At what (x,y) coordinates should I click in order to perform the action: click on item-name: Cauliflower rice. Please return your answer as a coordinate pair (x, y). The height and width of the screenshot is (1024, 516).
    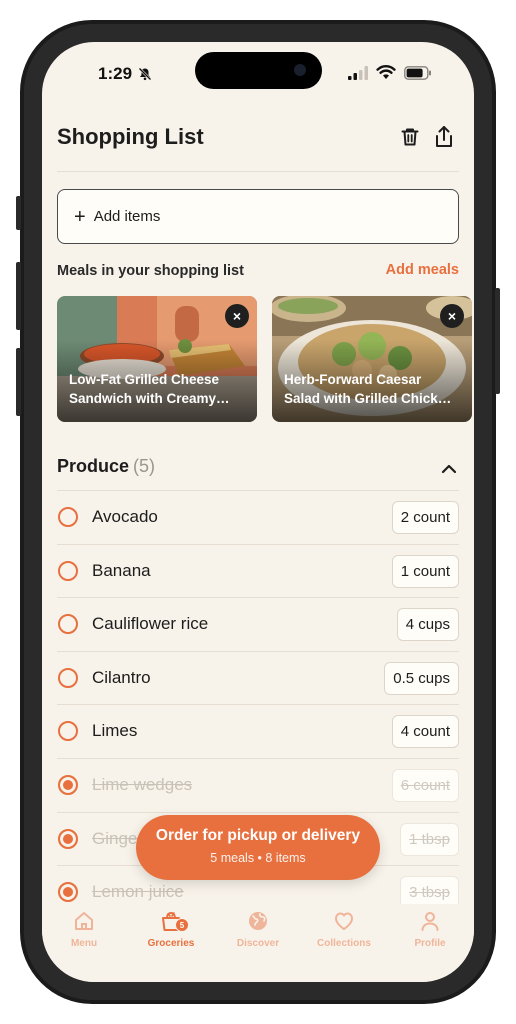
    Looking at the image, I should click on (150, 624).